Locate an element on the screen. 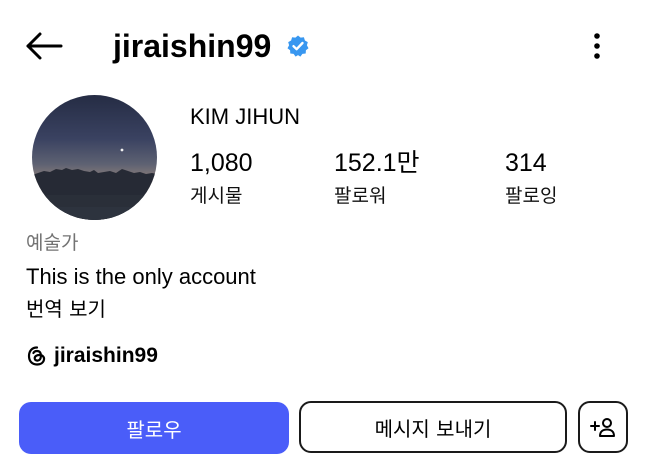 This screenshot has width=648, height=473. threads-link: jiraishin99 is located at coordinates (92, 356).